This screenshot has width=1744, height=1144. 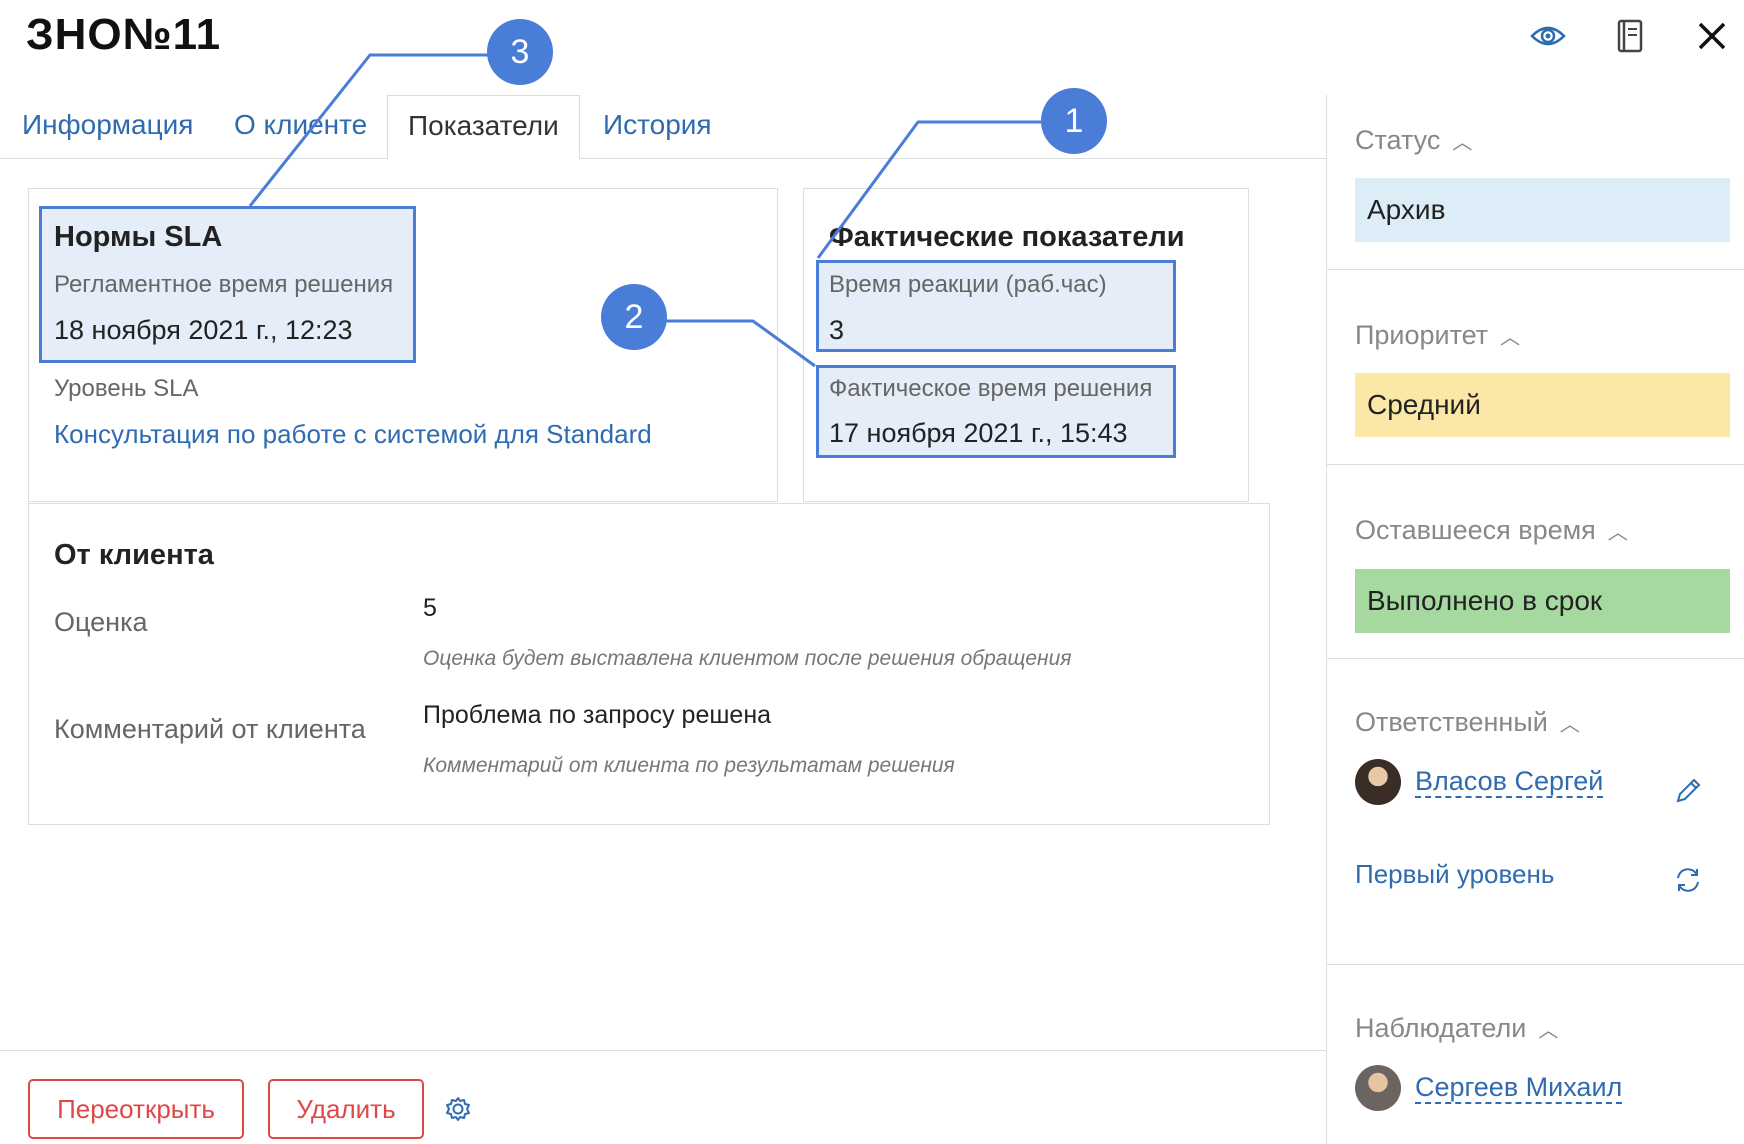 What do you see at coordinates (346, 1109) in the screenshot?
I see `delete-button: Удалить` at bounding box center [346, 1109].